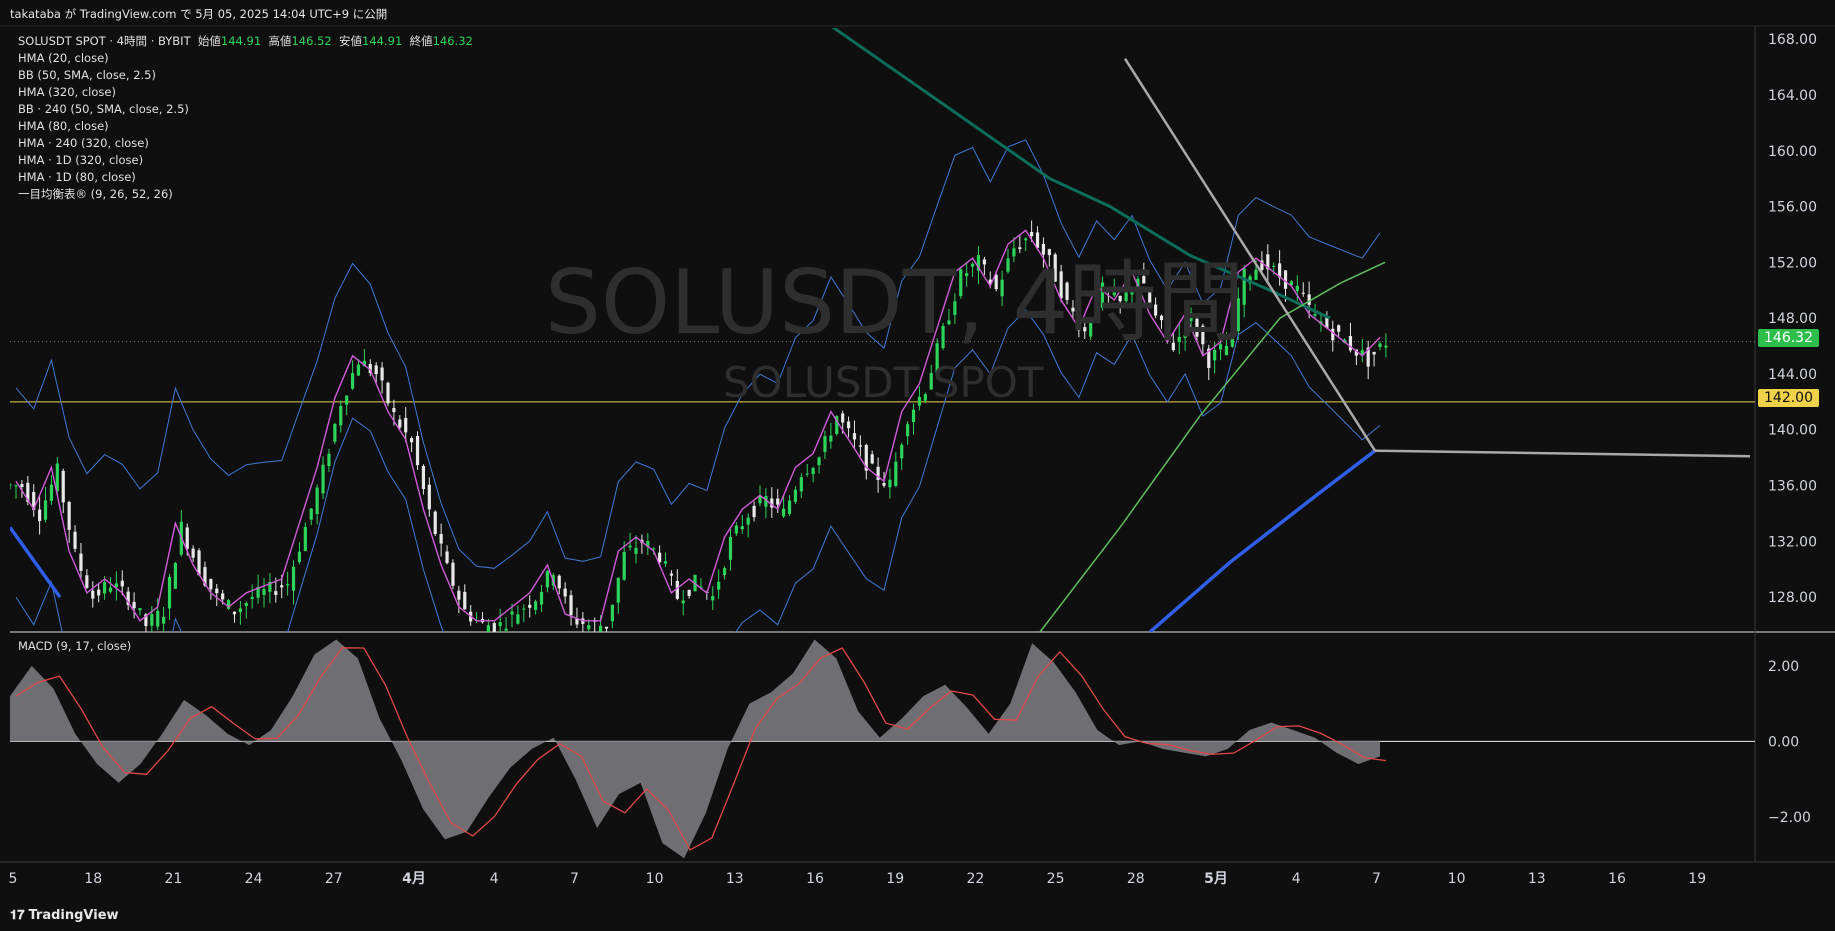 The width and height of the screenshot is (1835, 931). What do you see at coordinates (245, 126) in the screenshot?
I see `indicator-hma-80: HMA (80, close)` at bounding box center [245, 126].